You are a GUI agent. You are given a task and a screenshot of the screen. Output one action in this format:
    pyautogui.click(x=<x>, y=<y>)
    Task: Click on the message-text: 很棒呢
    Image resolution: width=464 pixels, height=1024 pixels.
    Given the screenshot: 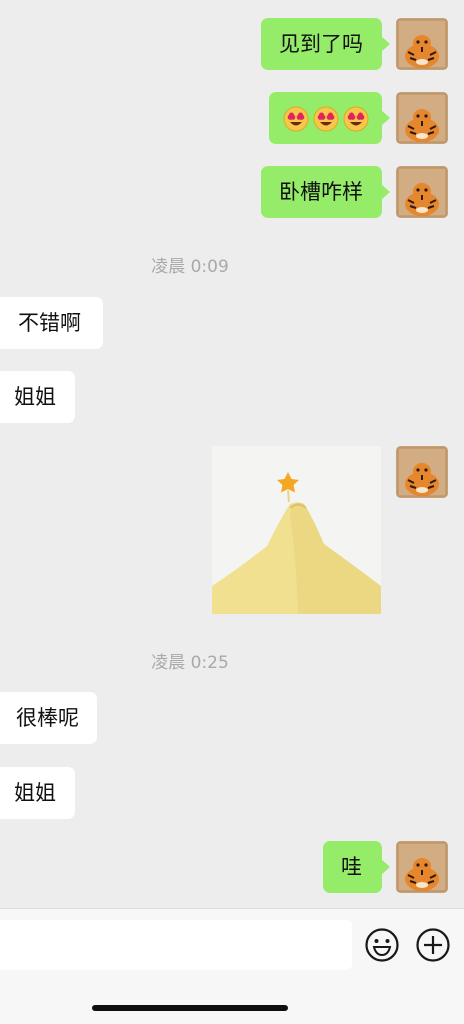 What is the action you would take?
    pyautogui.click(x=47, y=718)
    